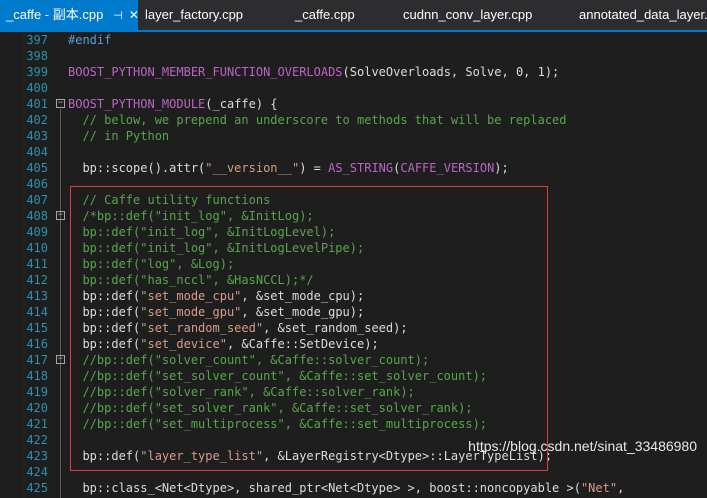 The height and width of the screenshot is (498, 707). Describe the element at coordinates (37, 136) in the screenshot. I see `line-number: 403` at that location.